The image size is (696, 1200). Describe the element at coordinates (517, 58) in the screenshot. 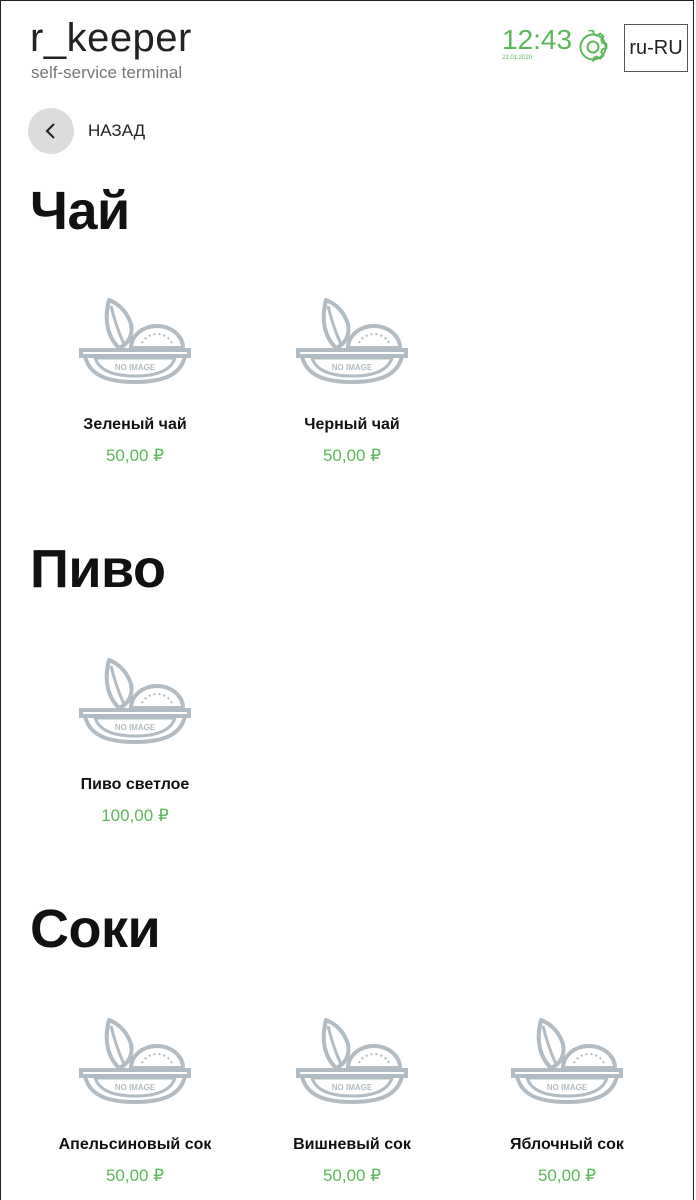

I see `clock-date: 22.01.2020` at that location.